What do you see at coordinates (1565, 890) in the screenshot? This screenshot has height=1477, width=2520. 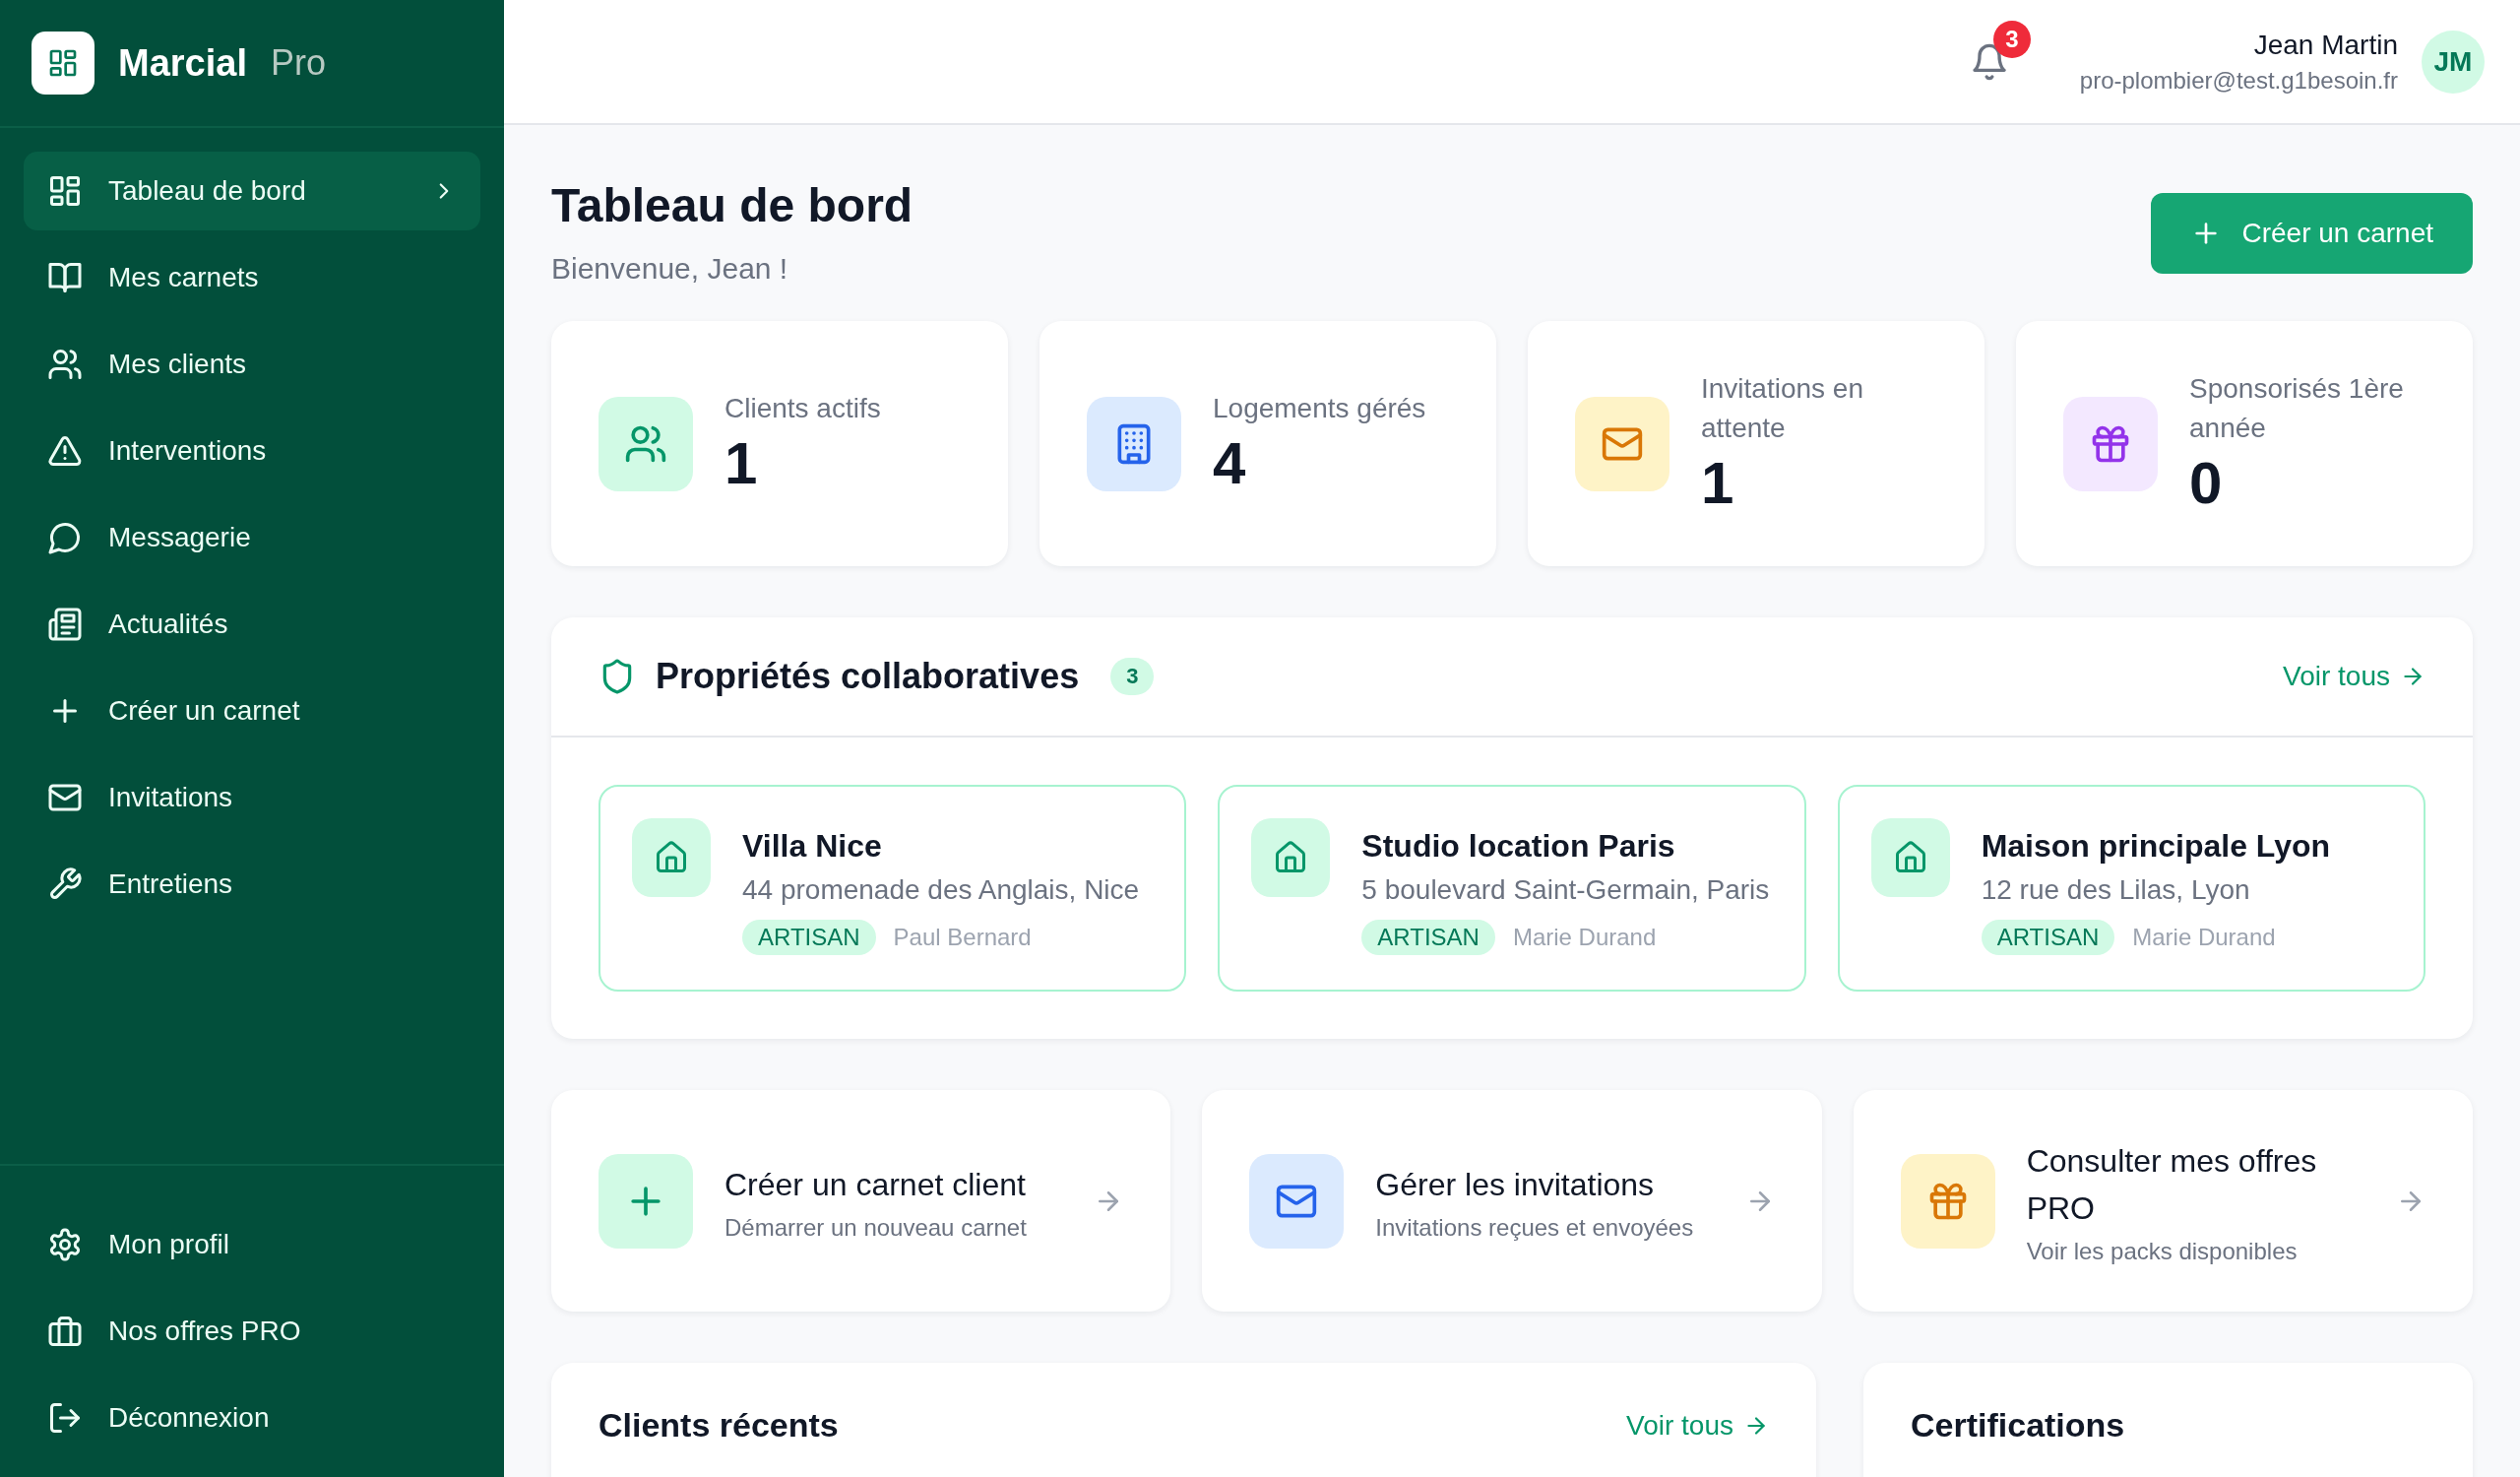 I see `property-address: 5 boulevard Saint-Germain, Paris` at bounding box center [1565, 890].